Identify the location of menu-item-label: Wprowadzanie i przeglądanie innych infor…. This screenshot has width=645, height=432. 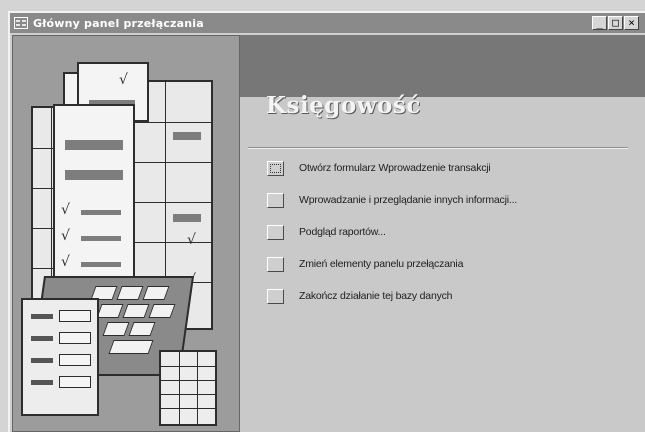
(408, 200).